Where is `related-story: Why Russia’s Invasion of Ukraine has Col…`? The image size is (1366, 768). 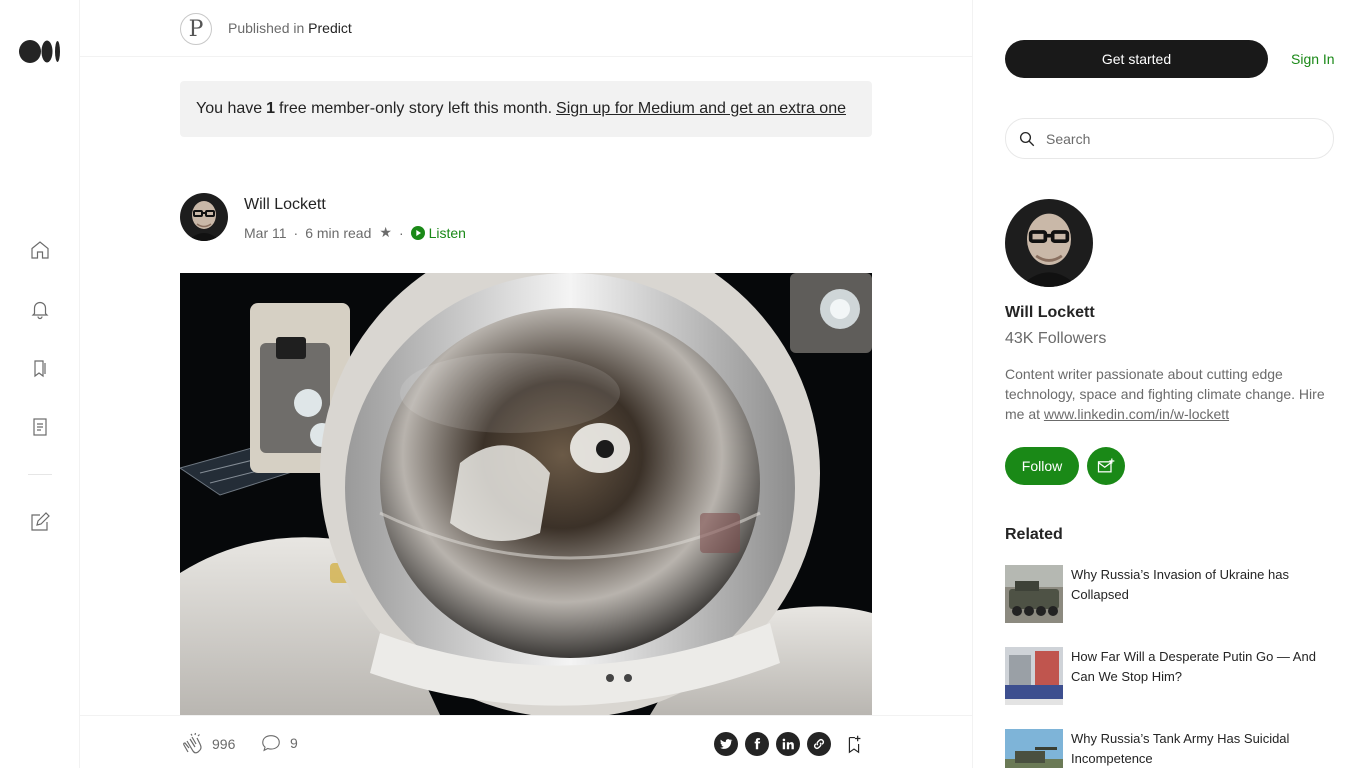
related-story: Why Russia’s Invasion of Ukraine has Col… is located at coordinates (1175, 595).